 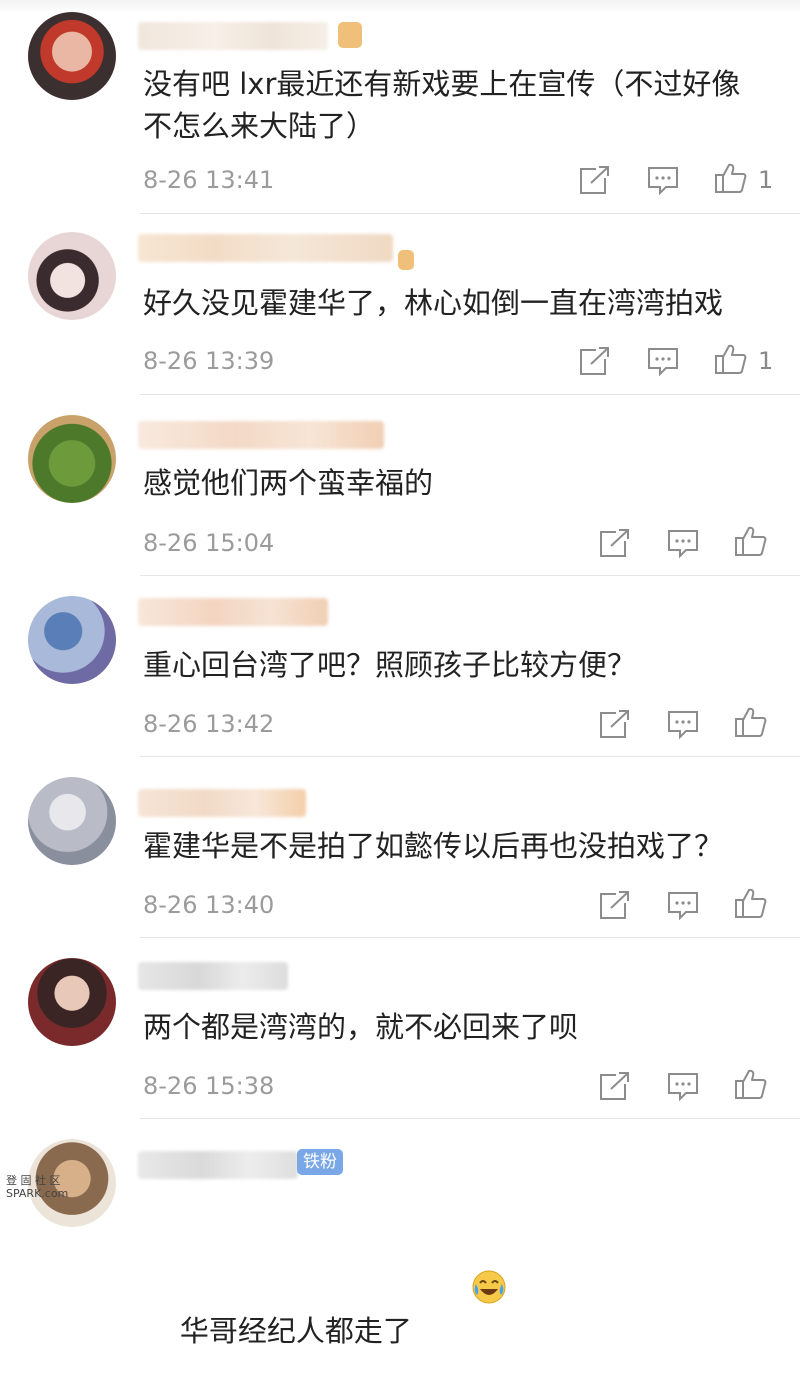 What do you see at coordinates (320, 1162) in the screenshot?
I see `fan-badge: 铁粉` at bounding box center [320, 1162].